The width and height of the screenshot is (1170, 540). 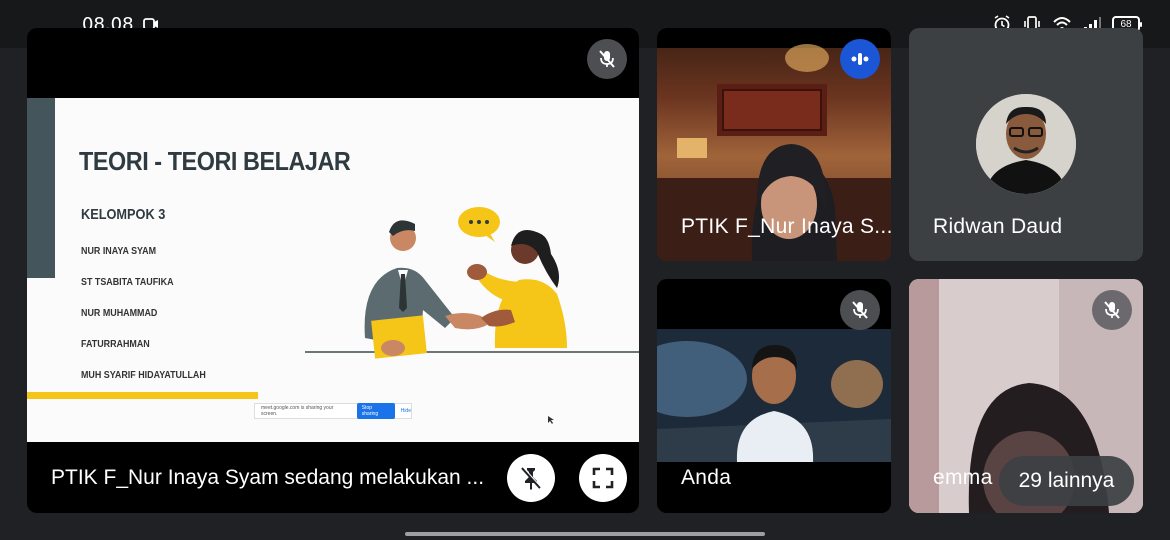 I want to click on fullscreen-icon, so click(x=603, y=478).